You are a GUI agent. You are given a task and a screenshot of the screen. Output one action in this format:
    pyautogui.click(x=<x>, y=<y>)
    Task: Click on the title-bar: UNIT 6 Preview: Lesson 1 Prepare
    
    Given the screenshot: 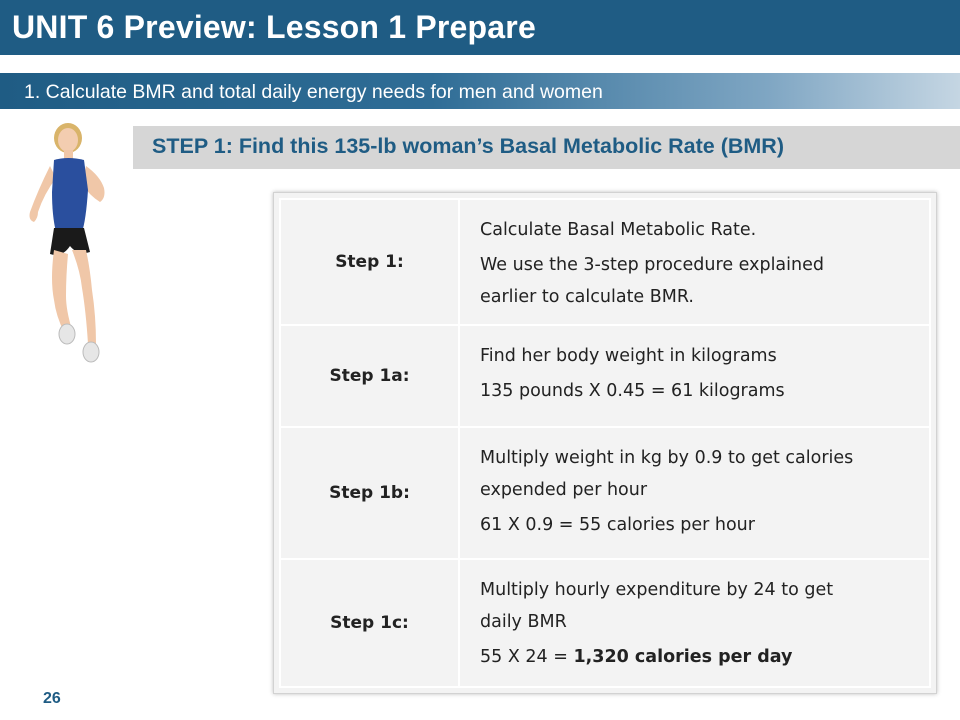 What is the action you would take?
    pyautogui.click(x=480, y=29)
    